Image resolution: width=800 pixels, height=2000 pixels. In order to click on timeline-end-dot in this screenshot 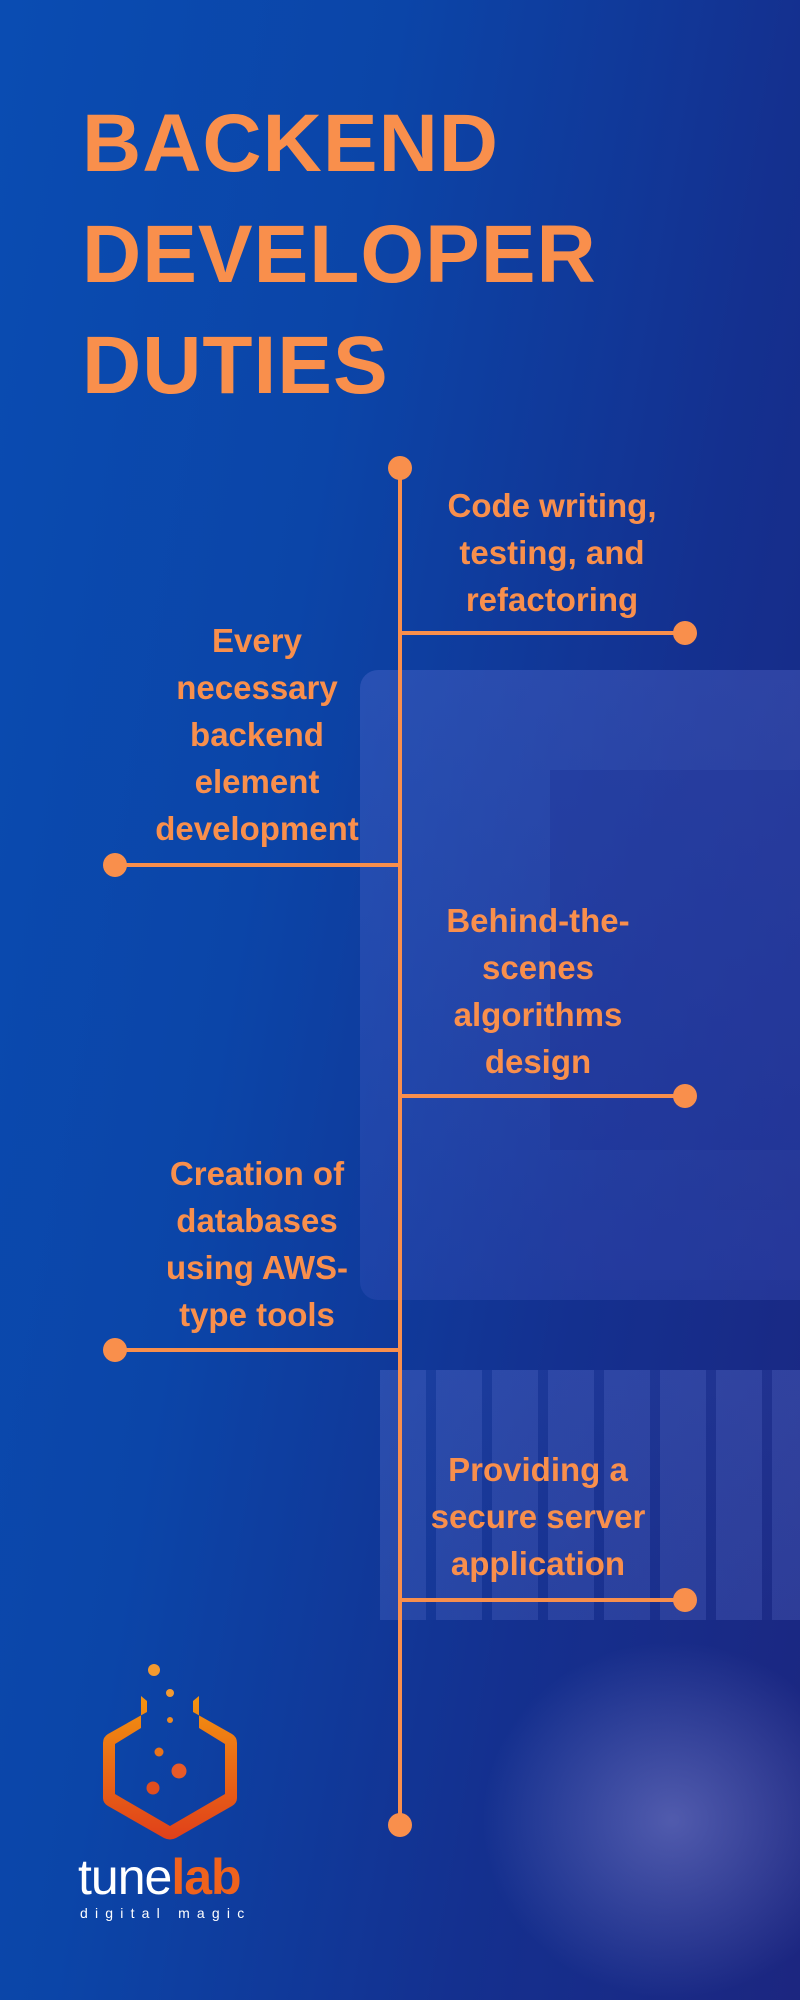, I will do `click(400, 1825)`.